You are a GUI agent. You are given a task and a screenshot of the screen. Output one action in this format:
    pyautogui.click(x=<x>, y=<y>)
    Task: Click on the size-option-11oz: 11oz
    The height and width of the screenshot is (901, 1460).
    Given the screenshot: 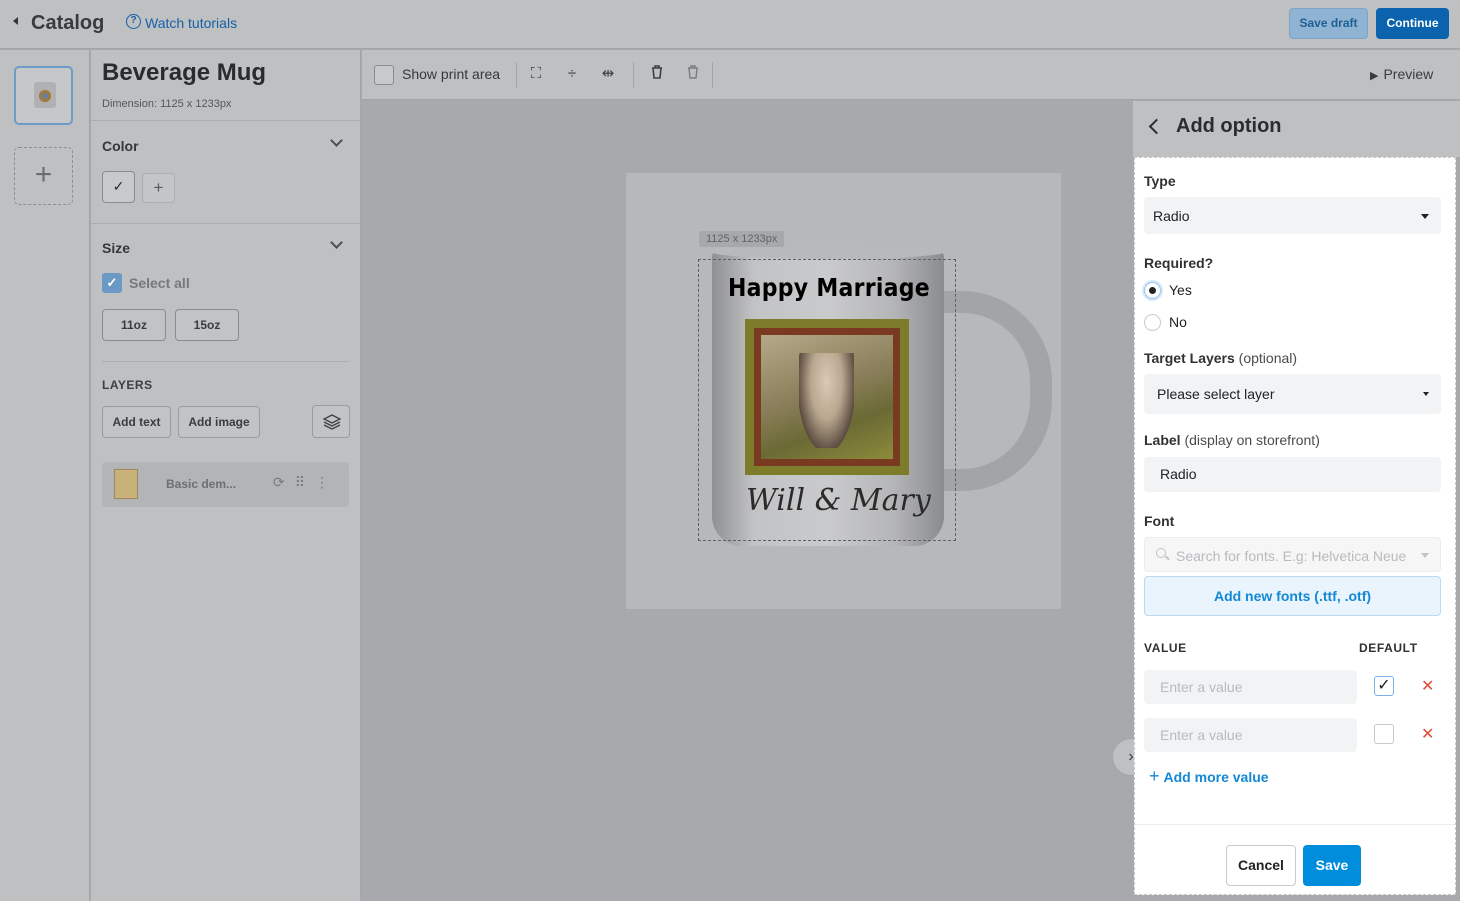 What is the action you would take?
    pyautogui.click(x=134, y=325)
    